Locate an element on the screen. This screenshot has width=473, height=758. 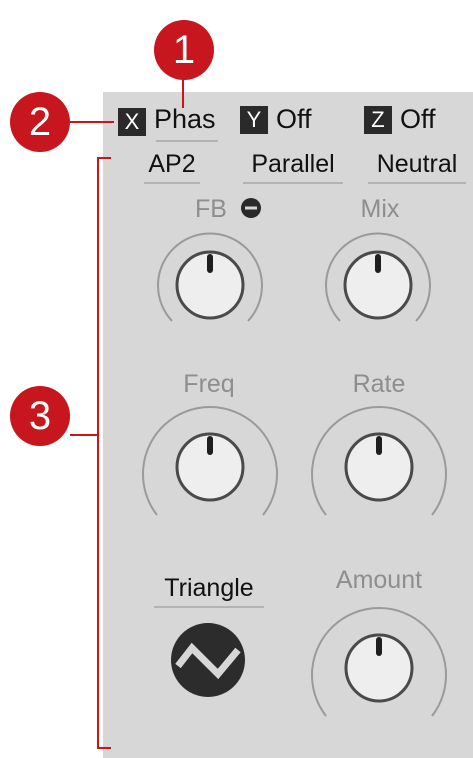
minus-circle-icon is located at coordinates (251, 208).